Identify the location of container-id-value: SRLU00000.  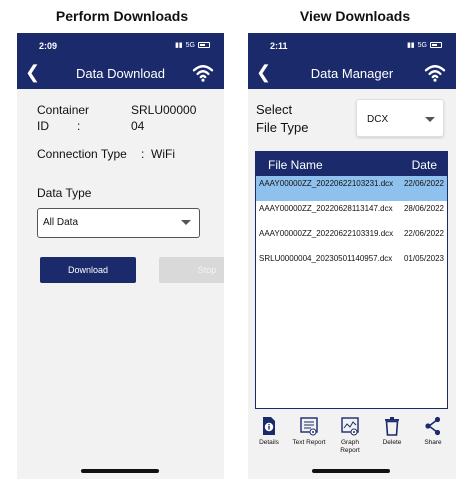
(164, 110).